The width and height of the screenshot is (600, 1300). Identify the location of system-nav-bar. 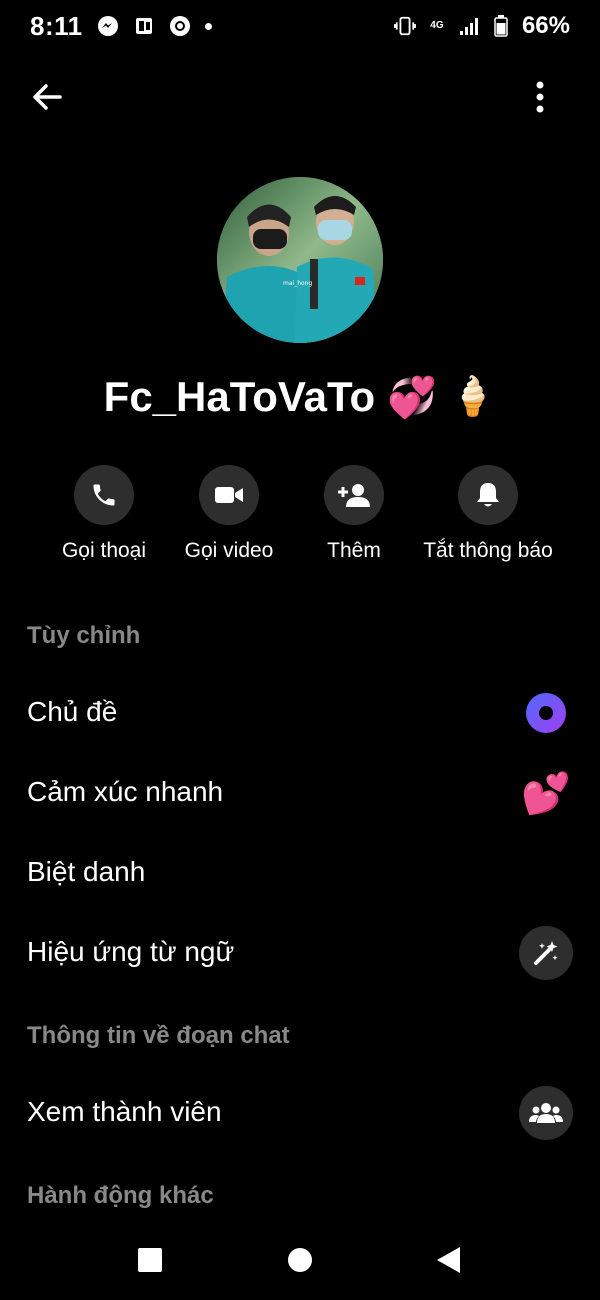
(300, 1260).